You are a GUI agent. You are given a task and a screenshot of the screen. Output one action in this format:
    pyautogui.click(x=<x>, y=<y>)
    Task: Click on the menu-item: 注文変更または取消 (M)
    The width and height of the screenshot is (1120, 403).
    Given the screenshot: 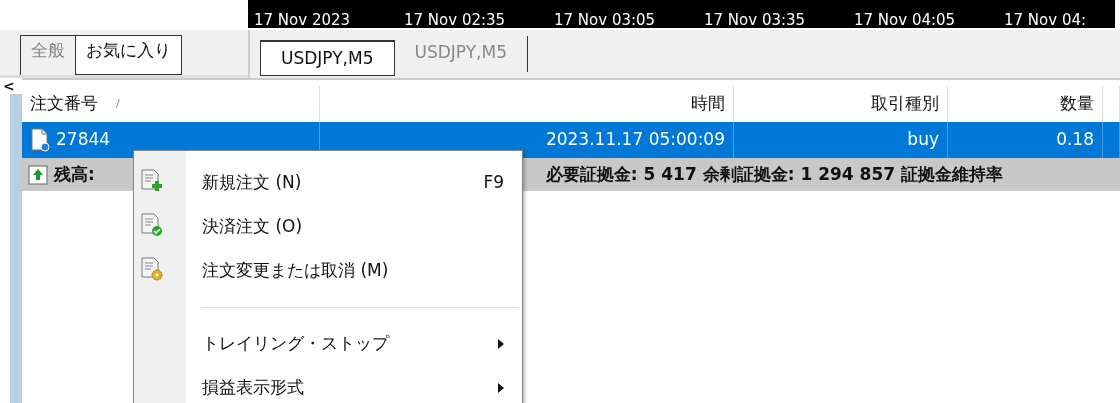 What is the action you would take?
    pyautogui.click(x=354, y=271)
    